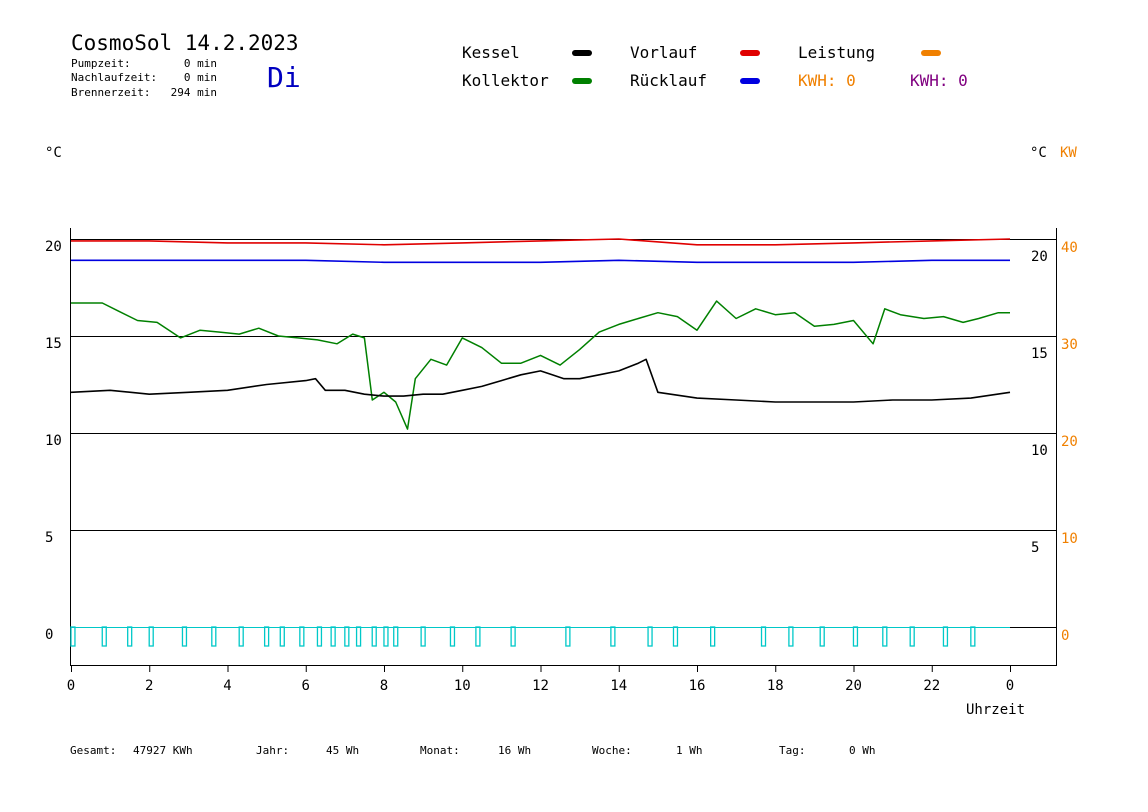  What do you see at coordinates (110, 92) in the screenshot?
I see `stat-label: Brennerzeit:` at bounding box center [110, 92].